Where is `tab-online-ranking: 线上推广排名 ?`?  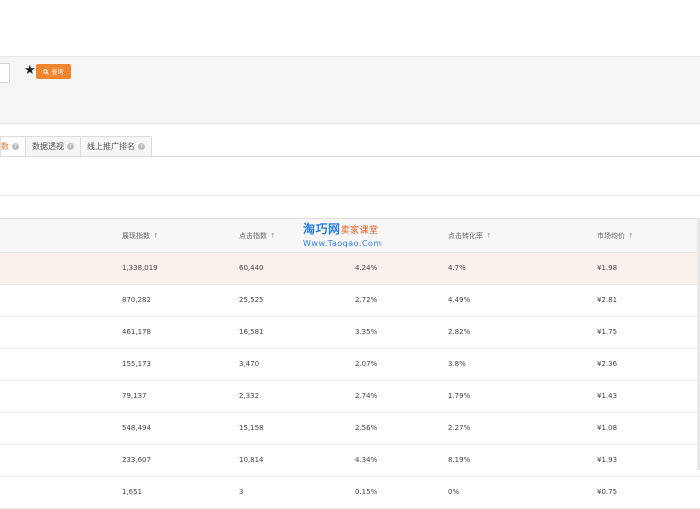
tab-online-ranking: 线上推广排名 ? is located at coordinates (116, 146).